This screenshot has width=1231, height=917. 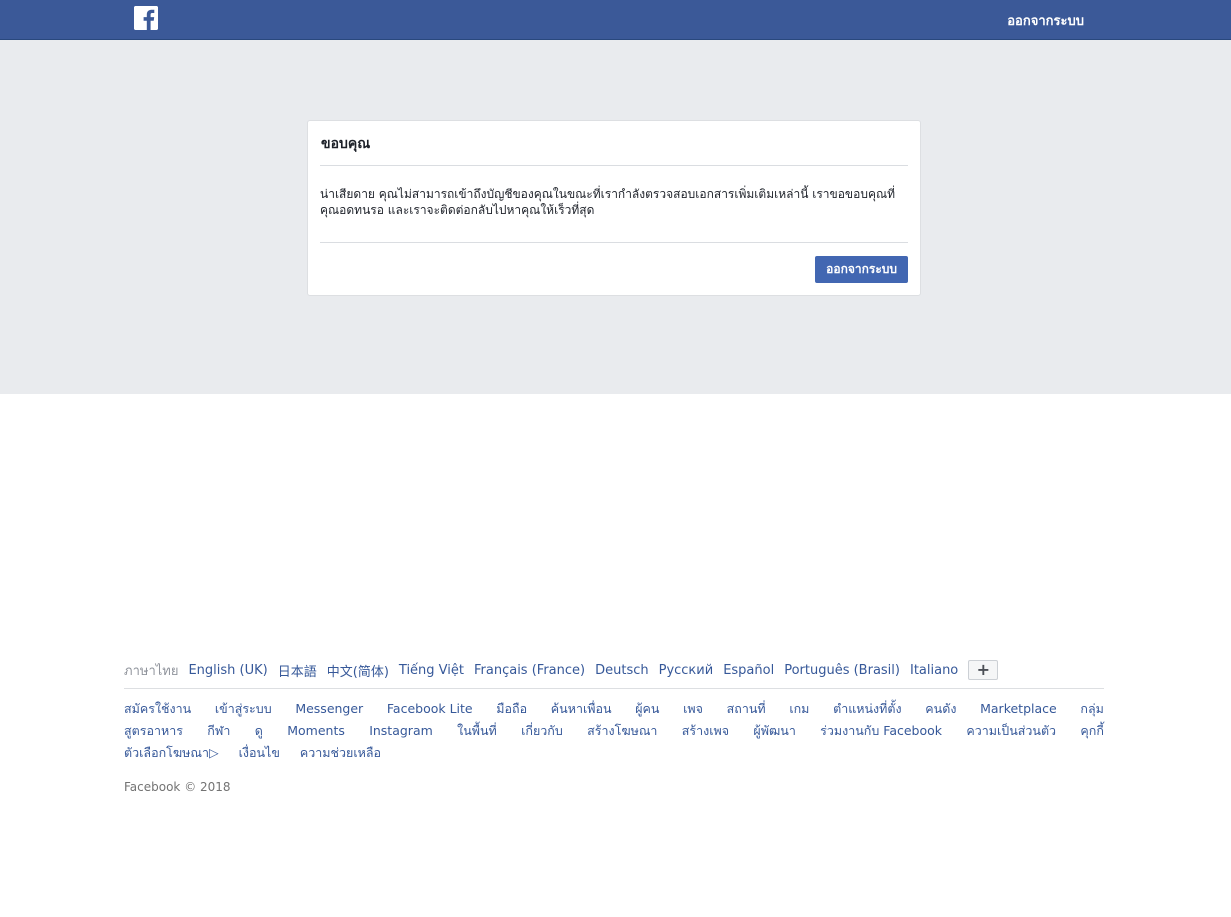 I want to click on dialog-title: ขอบคุณ, so click(x=346, y=144).